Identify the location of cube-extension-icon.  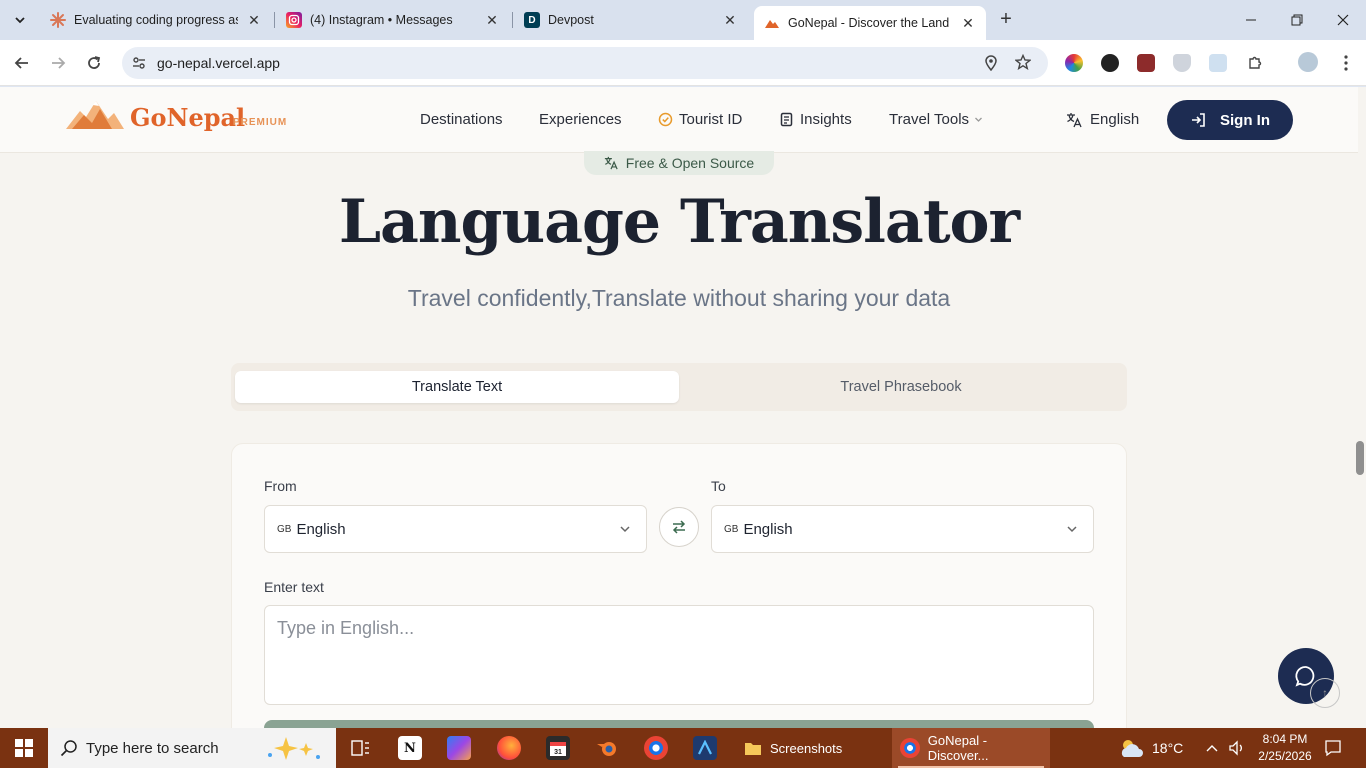
(1218, 63).